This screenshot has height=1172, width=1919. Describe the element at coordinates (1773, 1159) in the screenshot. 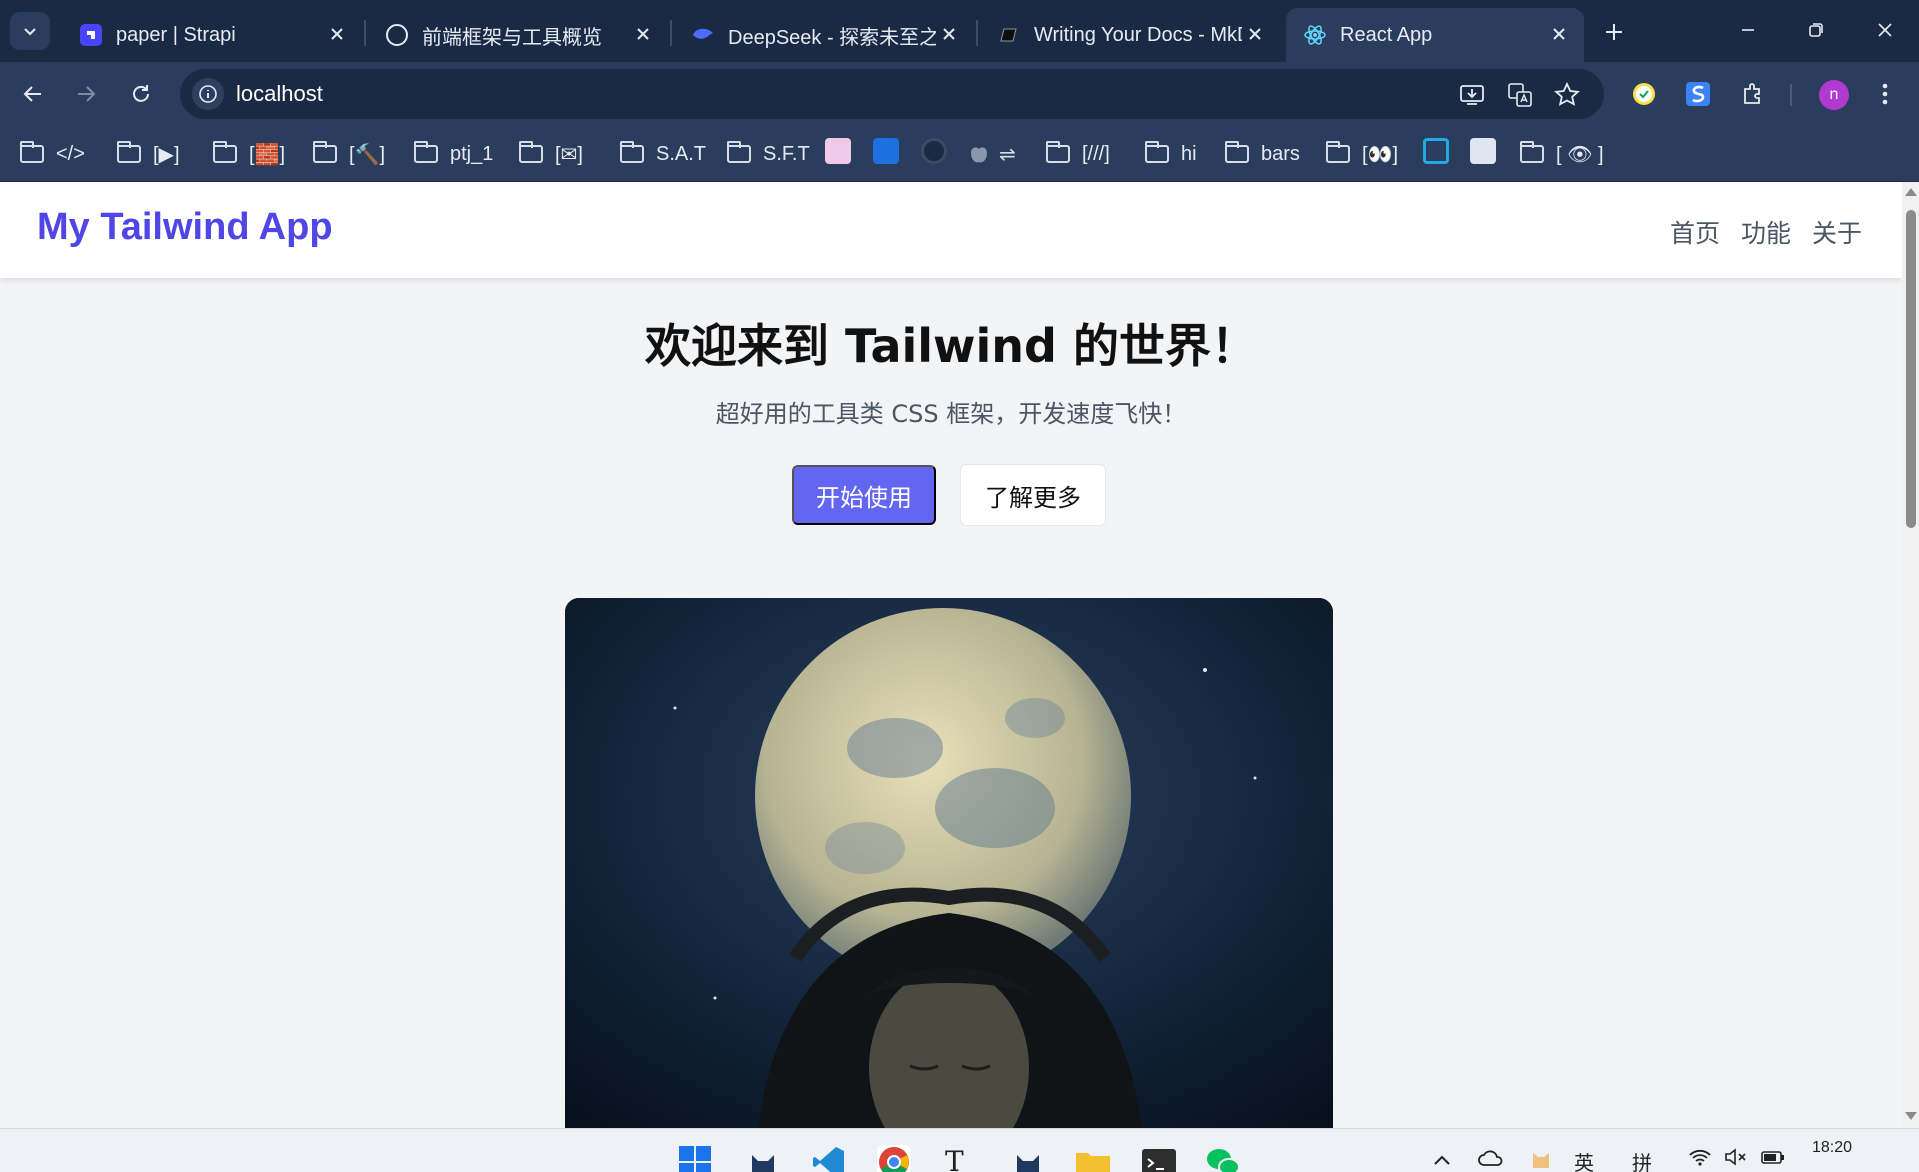

I see `battery-icon` at that location.